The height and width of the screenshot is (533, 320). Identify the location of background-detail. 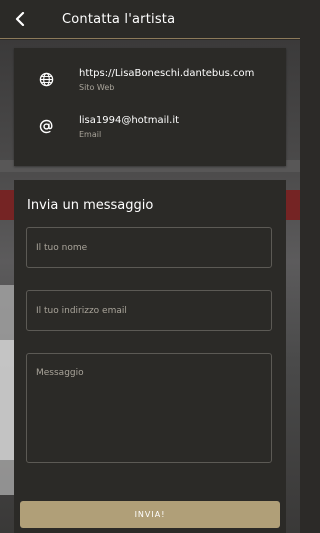
(7, 400).